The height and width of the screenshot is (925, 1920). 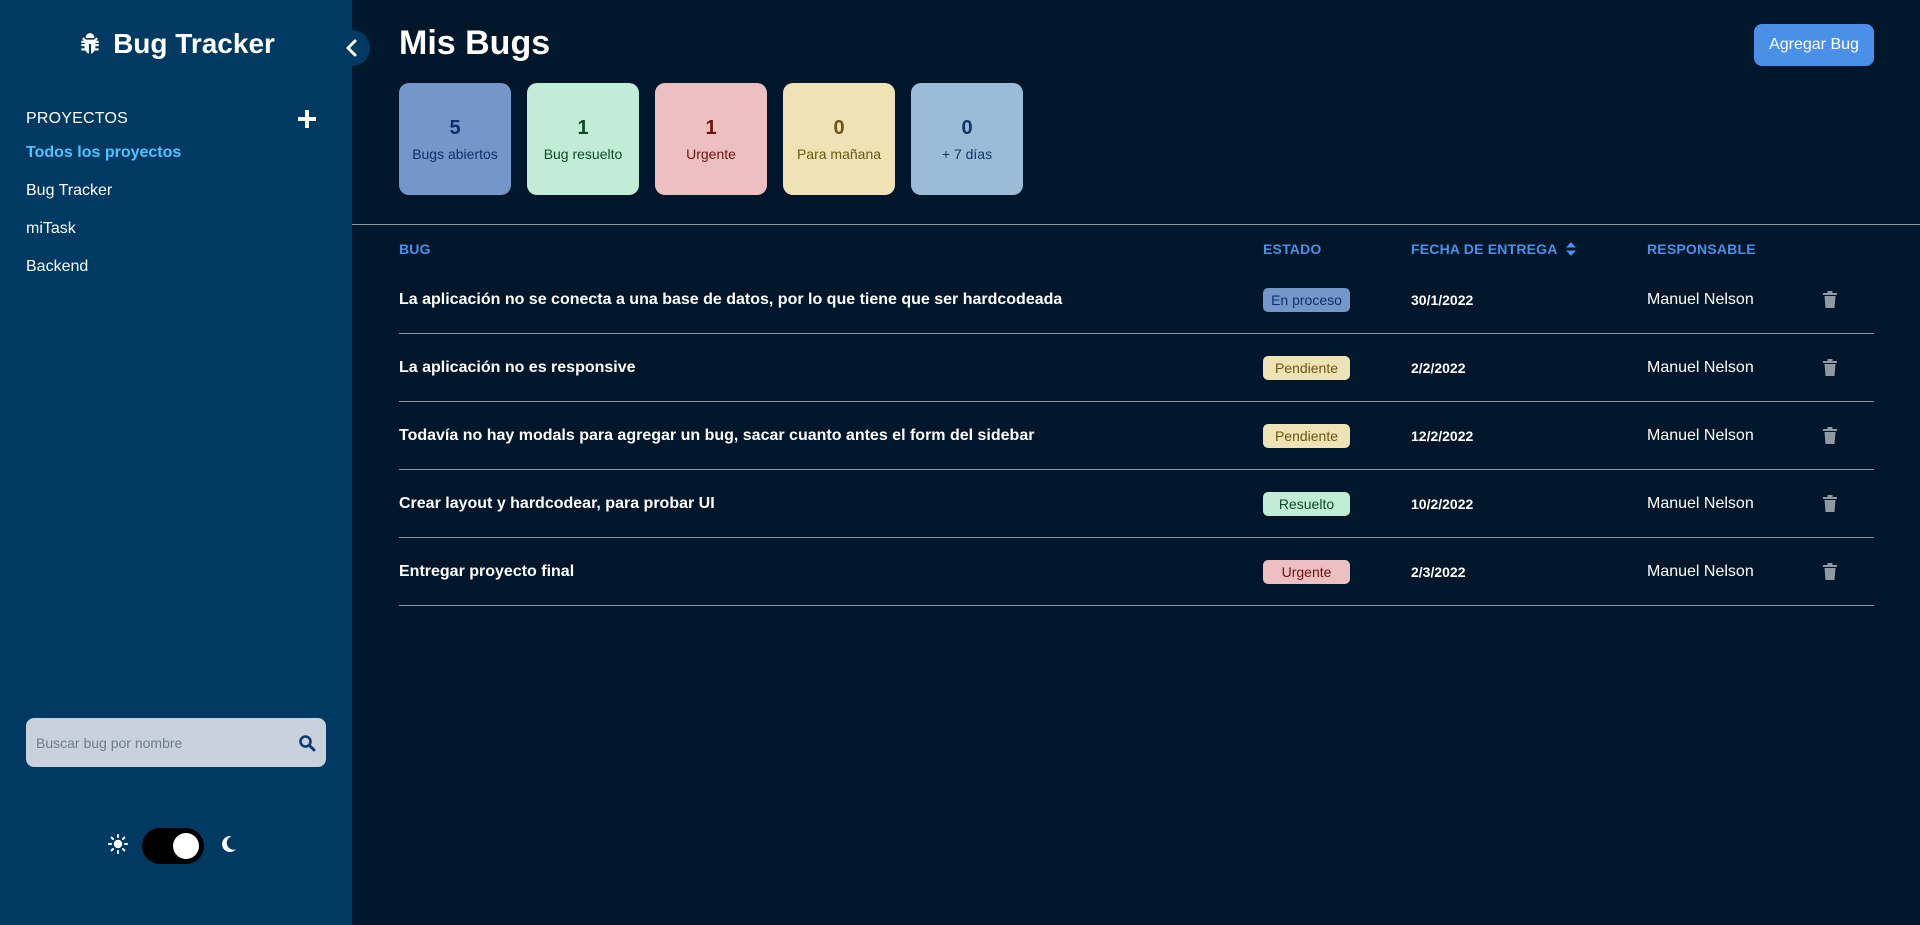 I want to click on status-badge: Resuelto, so click(x=1306, y=503).